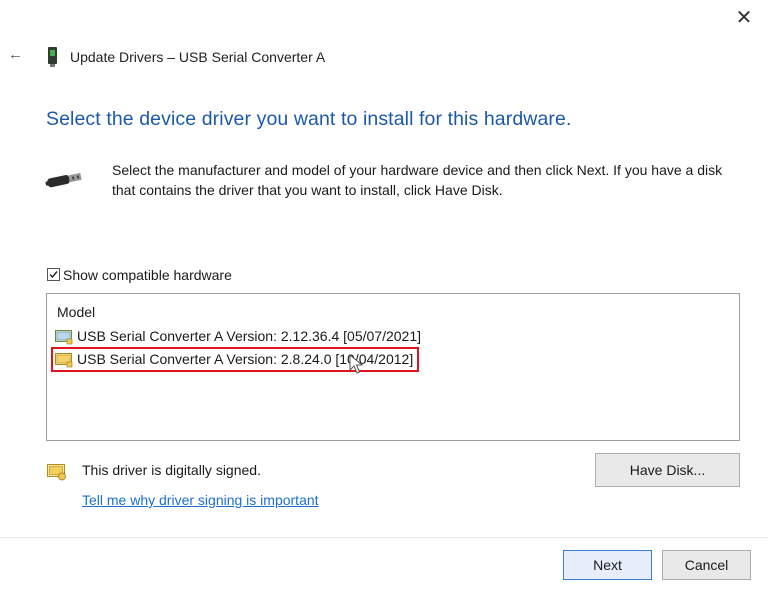 The height and width of the screenshot is (593, 768). I want to click on back-arrow-icon: ←, so click(15, 54).